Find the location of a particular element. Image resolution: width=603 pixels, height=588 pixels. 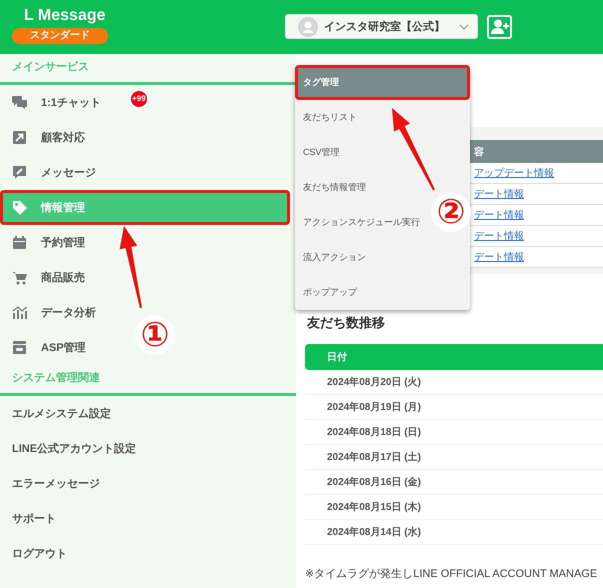

section-title: 友だち数推移 is located at coordinates (346, 323).